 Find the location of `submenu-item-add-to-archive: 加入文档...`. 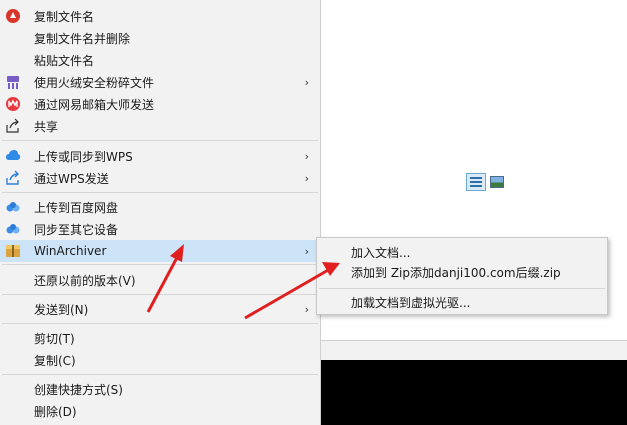

submenu-item-add-to-archive: 加入文档... is located at coordinates (462, 252).